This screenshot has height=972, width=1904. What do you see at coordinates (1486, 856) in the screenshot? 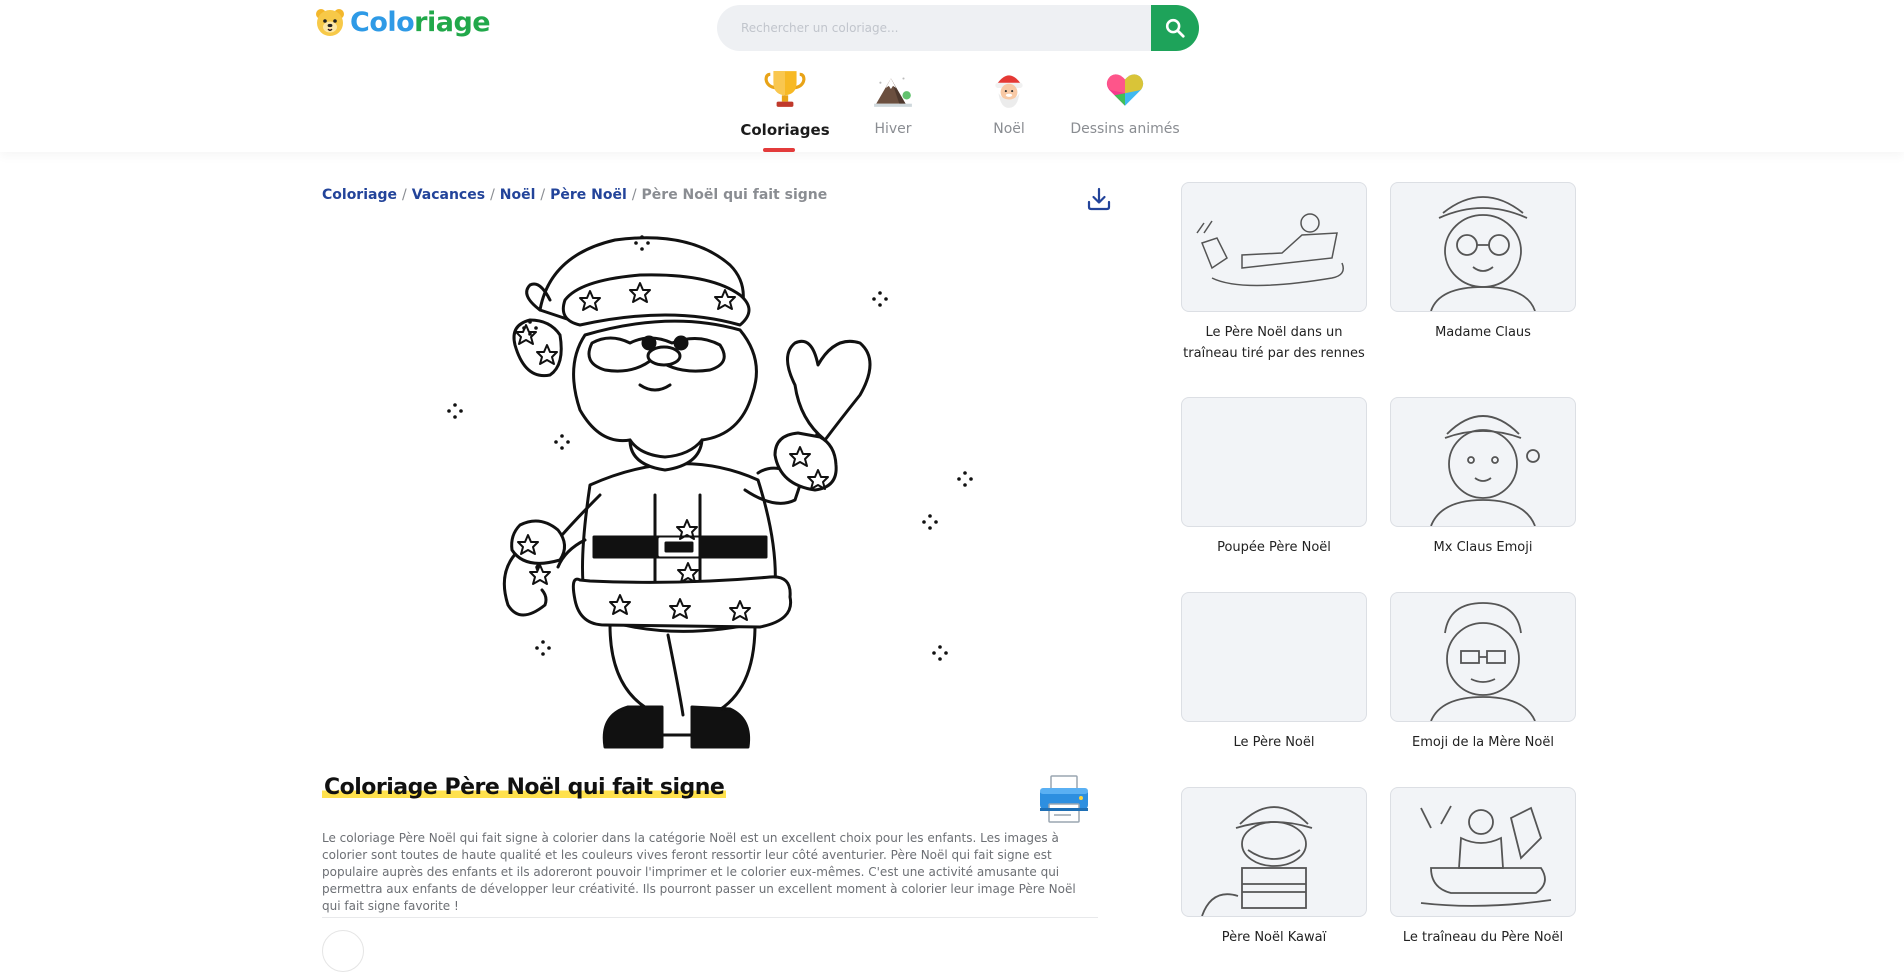
I see `santa-sleigh-thumbnail-image` at bounding box center [1486, 856].